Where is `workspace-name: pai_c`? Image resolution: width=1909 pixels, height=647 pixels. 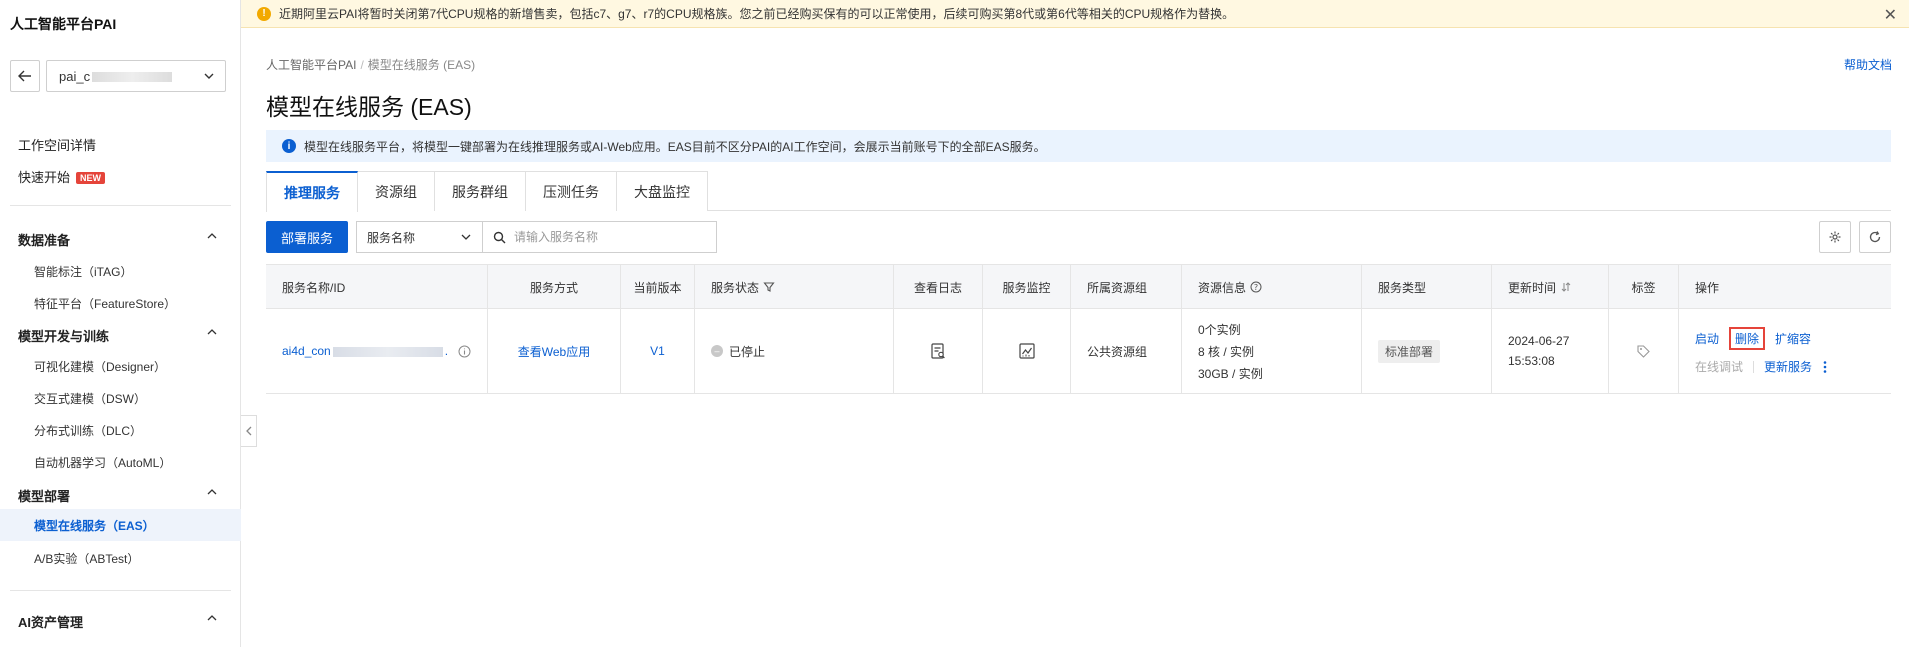 workspace-name: pai_c is located at coordinates (116, 76).